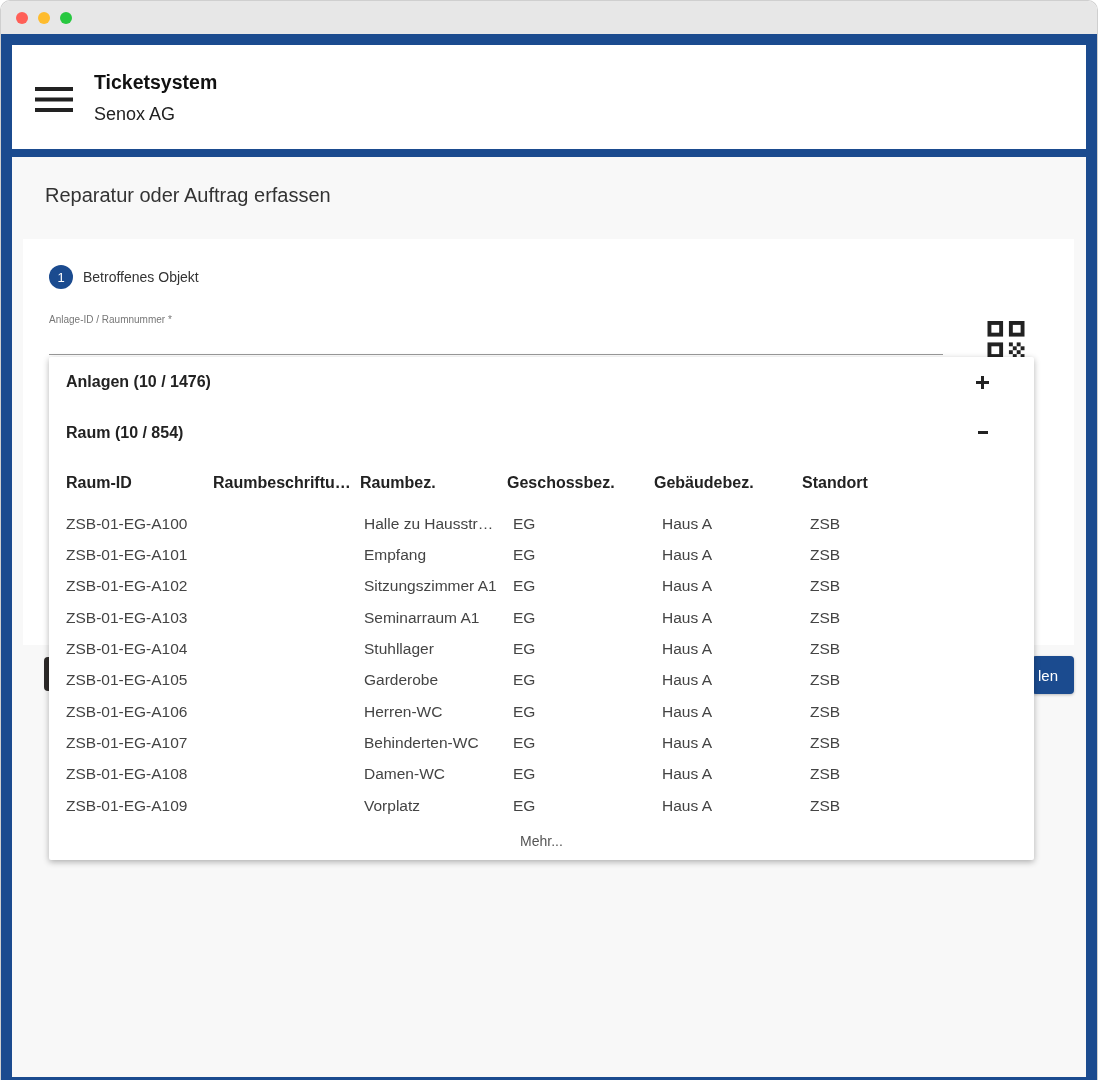 The width and height of the screenshot is (1098, 1080). What do you see at coordinates (398, 483) in the screenshot?
I see `column-header: Raumbez.` at bounding box center [398, 483].